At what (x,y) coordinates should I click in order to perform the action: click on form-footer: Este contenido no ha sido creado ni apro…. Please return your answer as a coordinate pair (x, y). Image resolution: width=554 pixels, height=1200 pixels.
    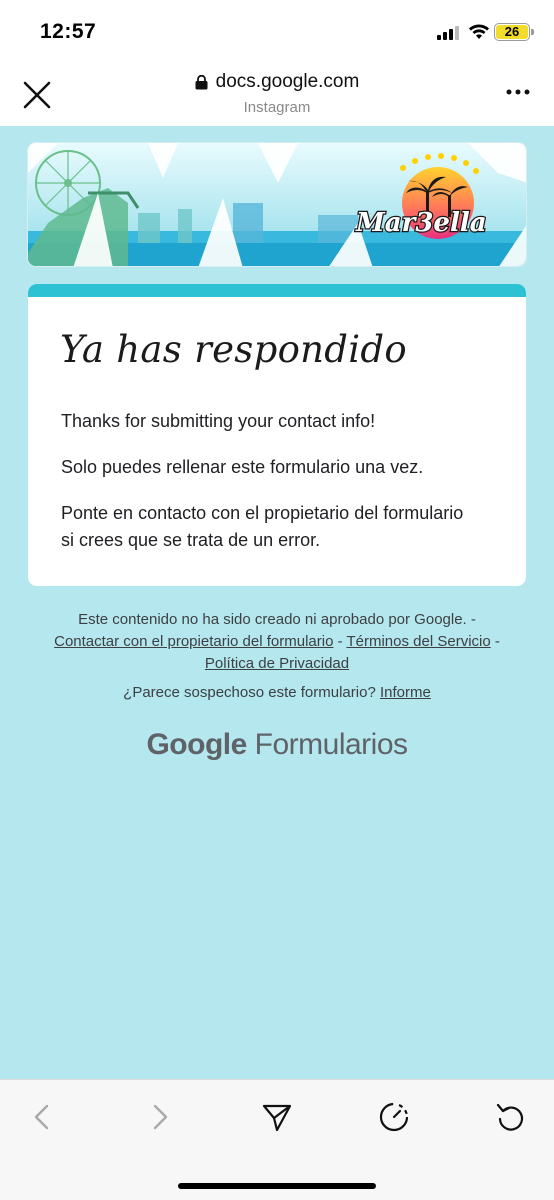
    Looking at the image, I should click on (277, 642).